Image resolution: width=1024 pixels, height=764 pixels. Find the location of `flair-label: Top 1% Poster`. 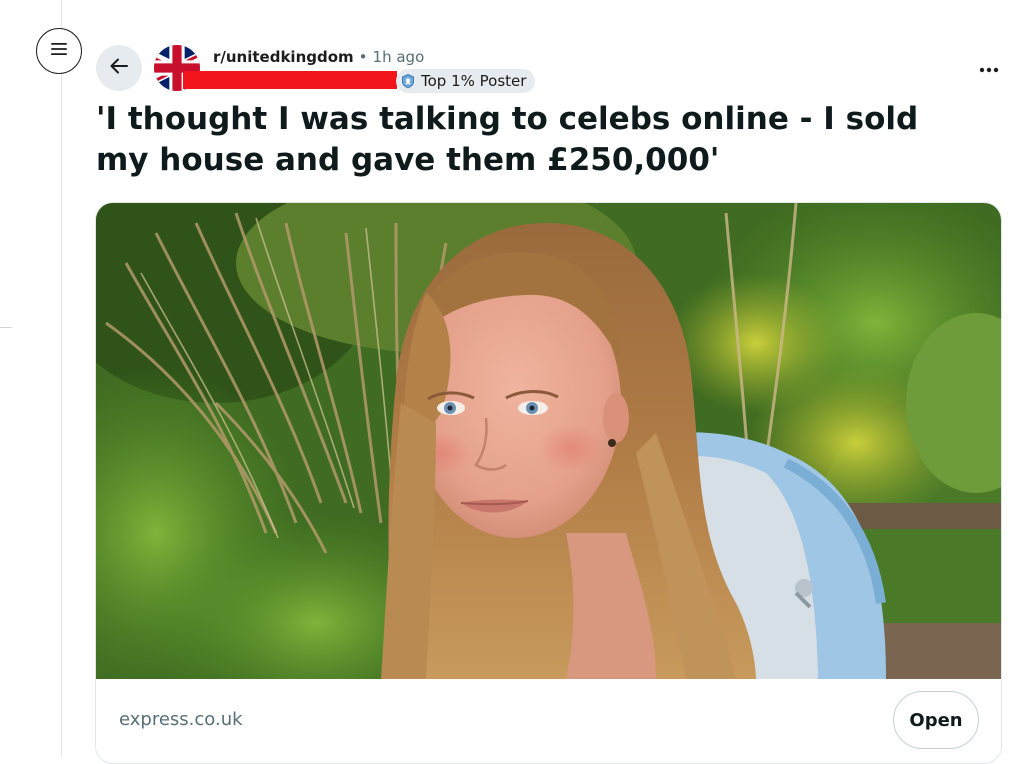

flair-label: Top 1% Poster is located at coordinates (474, 81).